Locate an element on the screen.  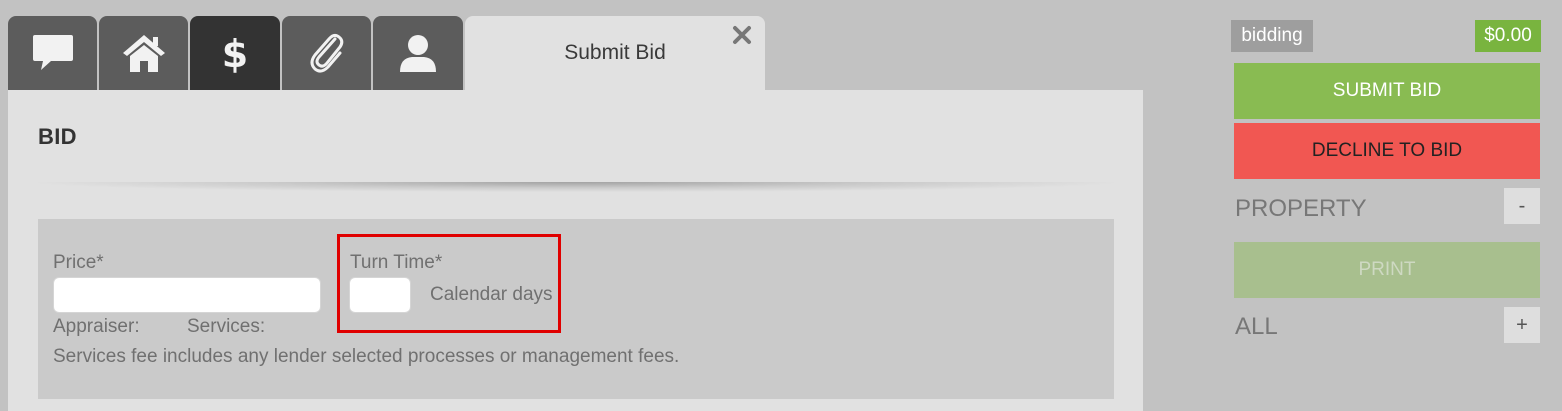
tab-property is located at coordinates (143, 53).